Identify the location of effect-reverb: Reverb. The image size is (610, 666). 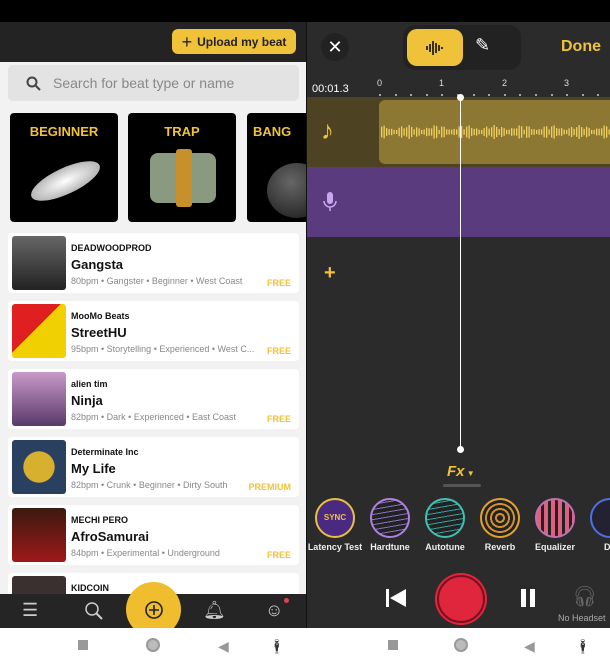
(500, 525).